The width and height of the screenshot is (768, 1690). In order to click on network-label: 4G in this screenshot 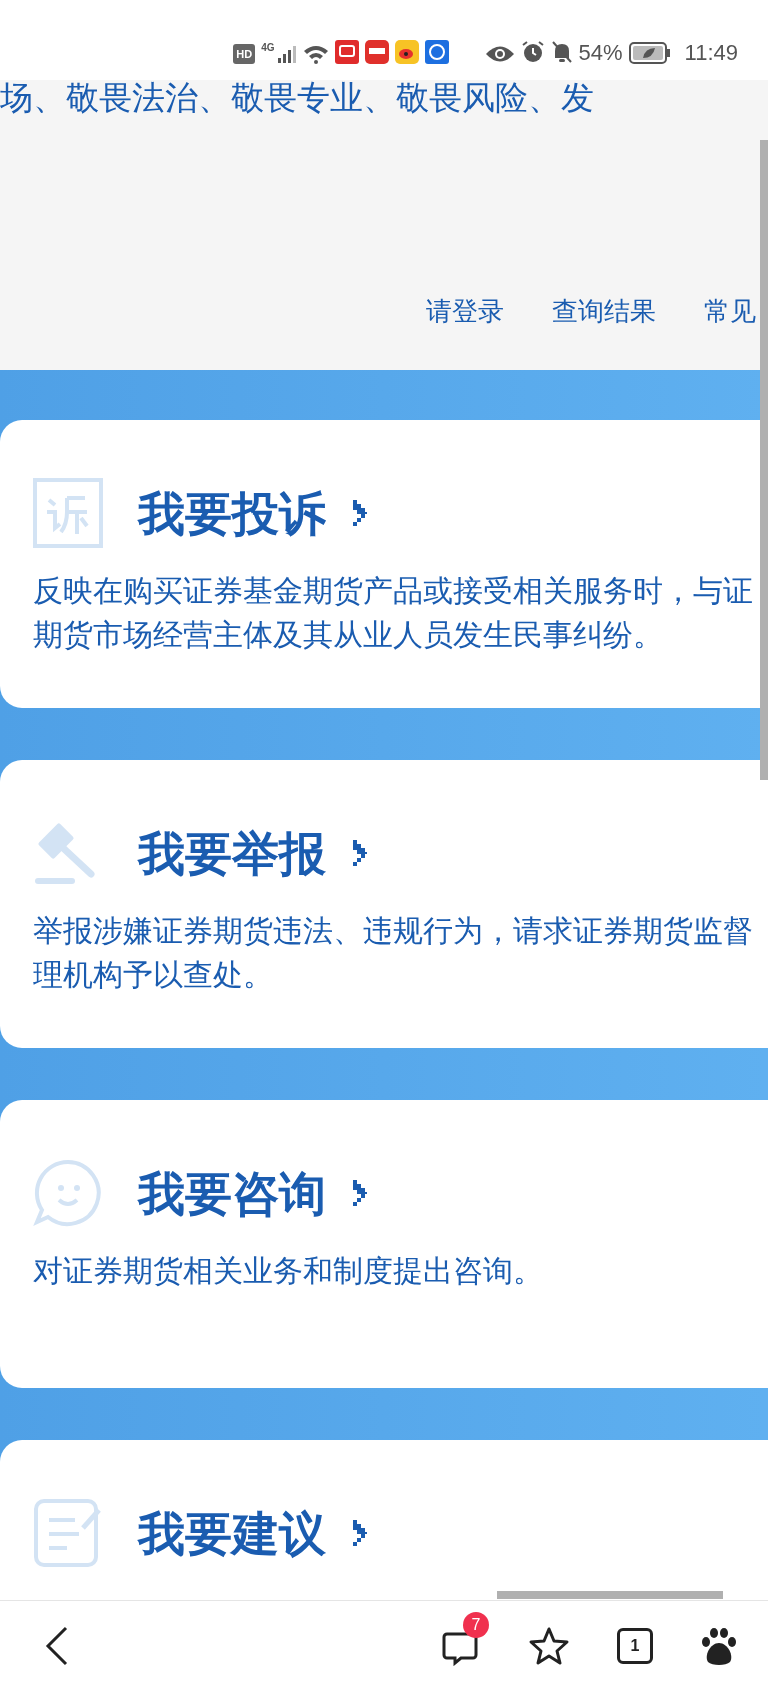, I will do `click(268, 48)`.